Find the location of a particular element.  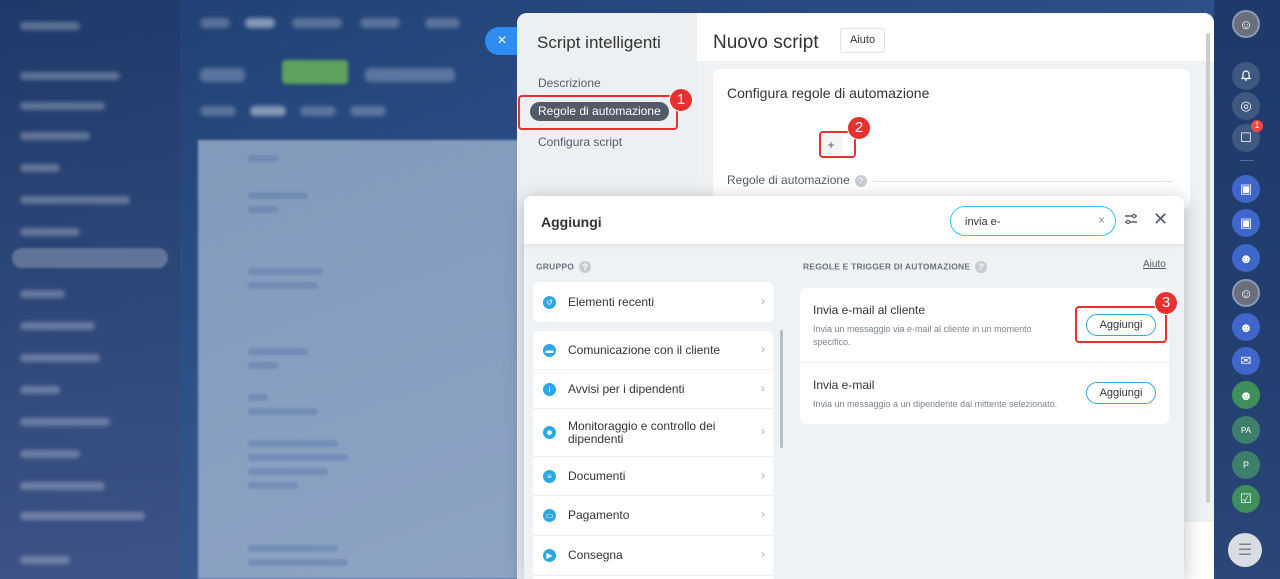

group-chat-icon-2: ☻ is located at coordinates (1246, 327).